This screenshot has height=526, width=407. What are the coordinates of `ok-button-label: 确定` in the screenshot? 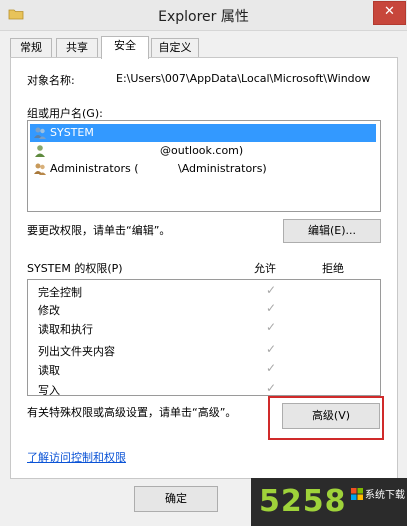 It's located at (176, 498).